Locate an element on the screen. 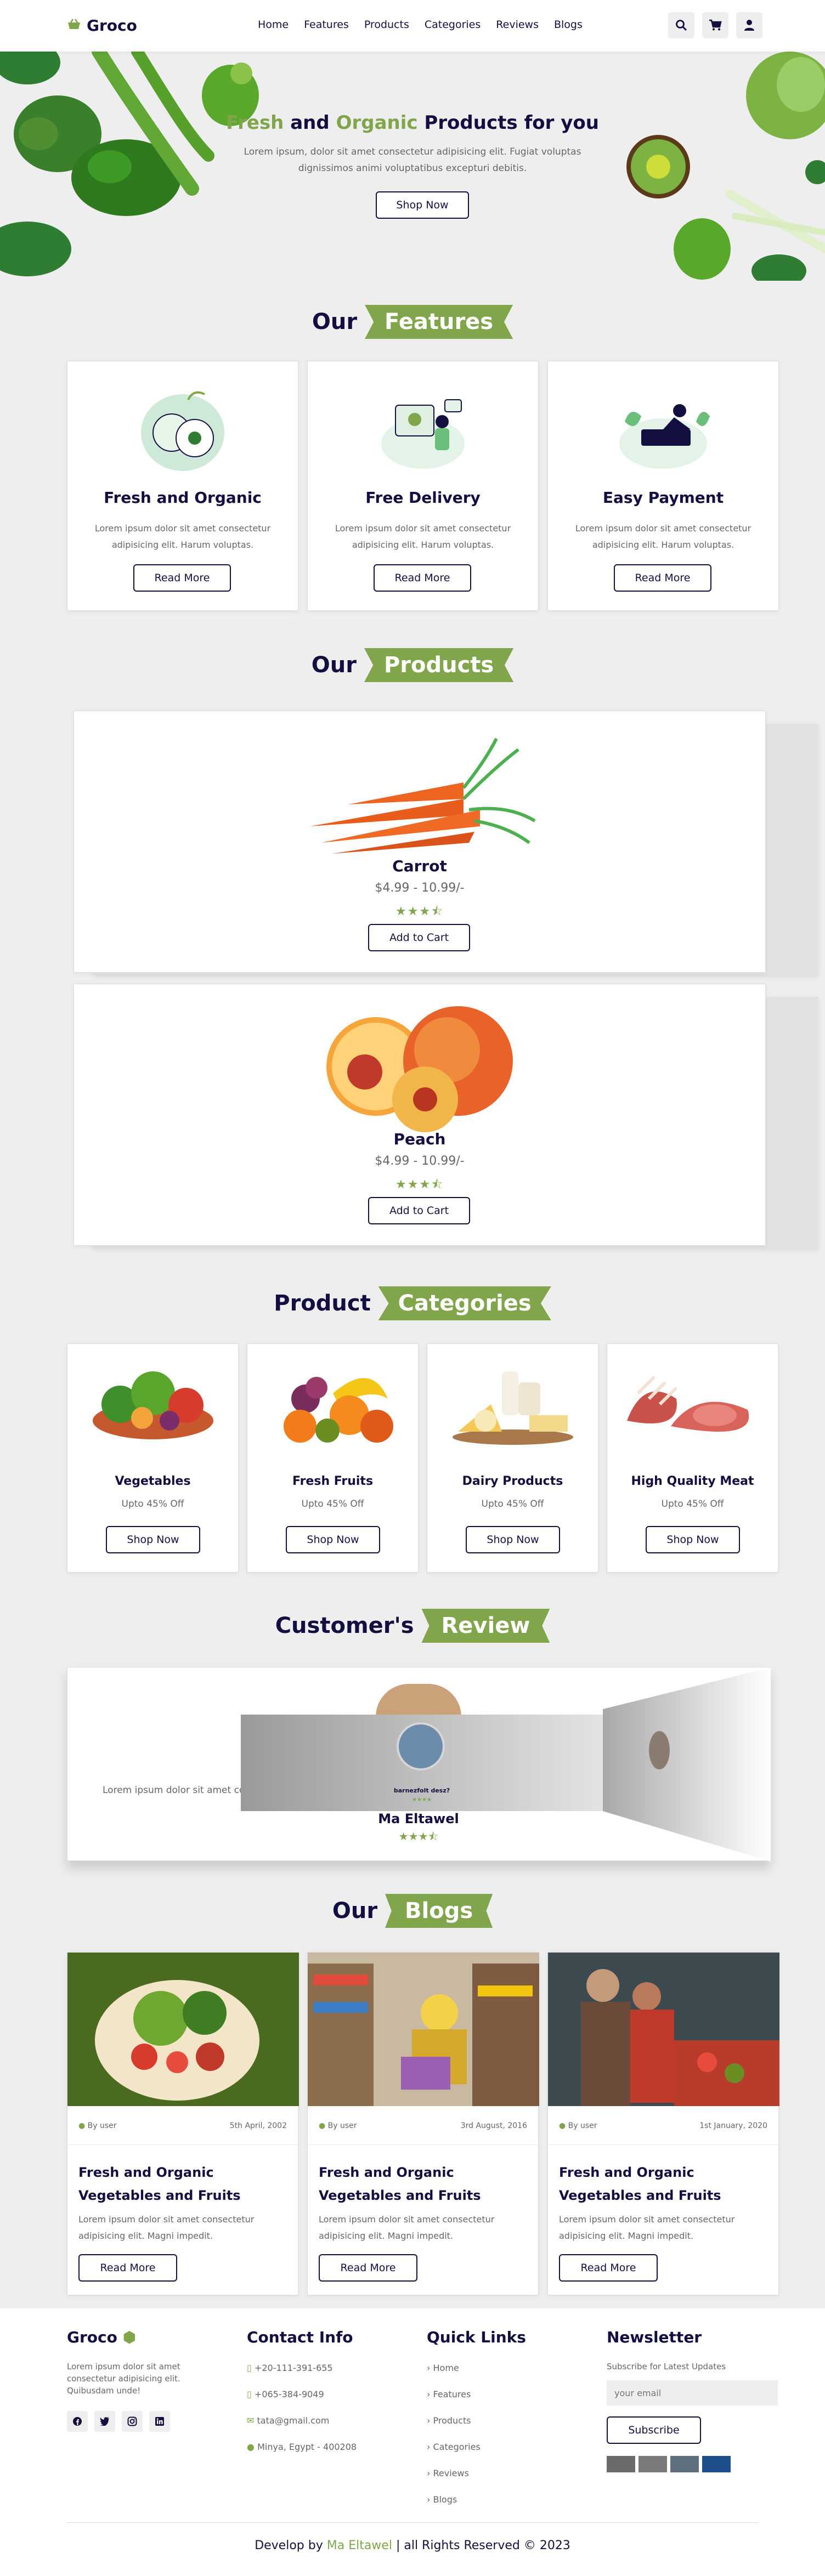  products-heading-plain: Our is located at coordinates (334, 665).